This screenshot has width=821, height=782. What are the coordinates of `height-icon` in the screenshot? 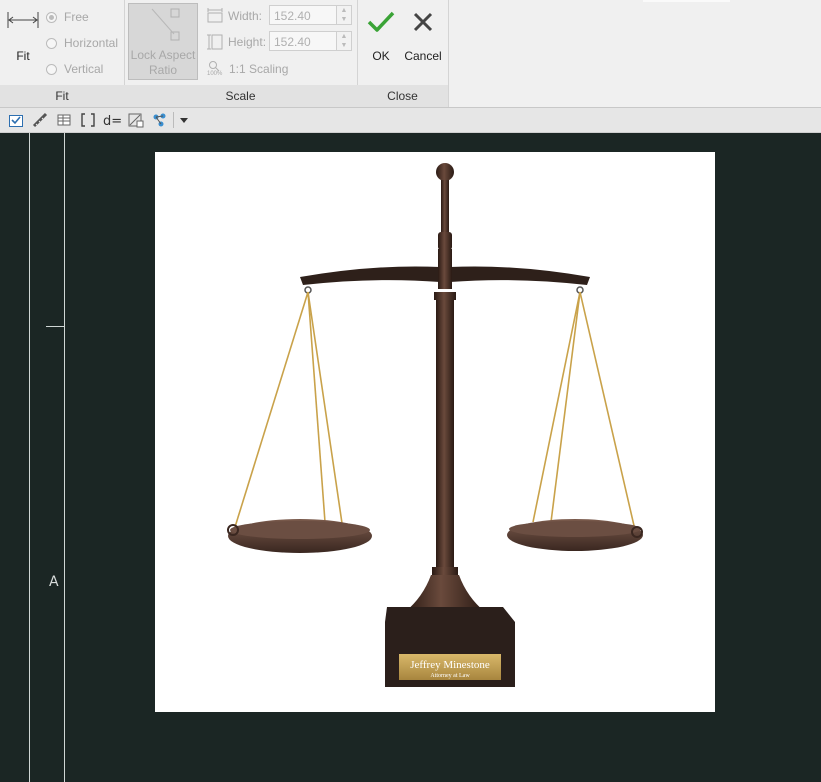 It's located at (215, 42).